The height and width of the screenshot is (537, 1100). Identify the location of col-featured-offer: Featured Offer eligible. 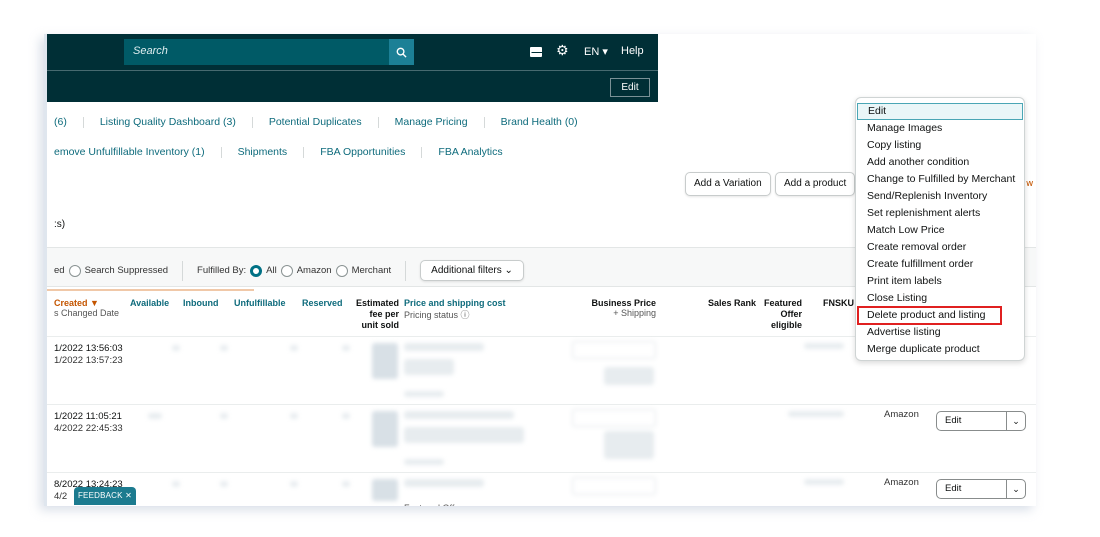
(781, 314).